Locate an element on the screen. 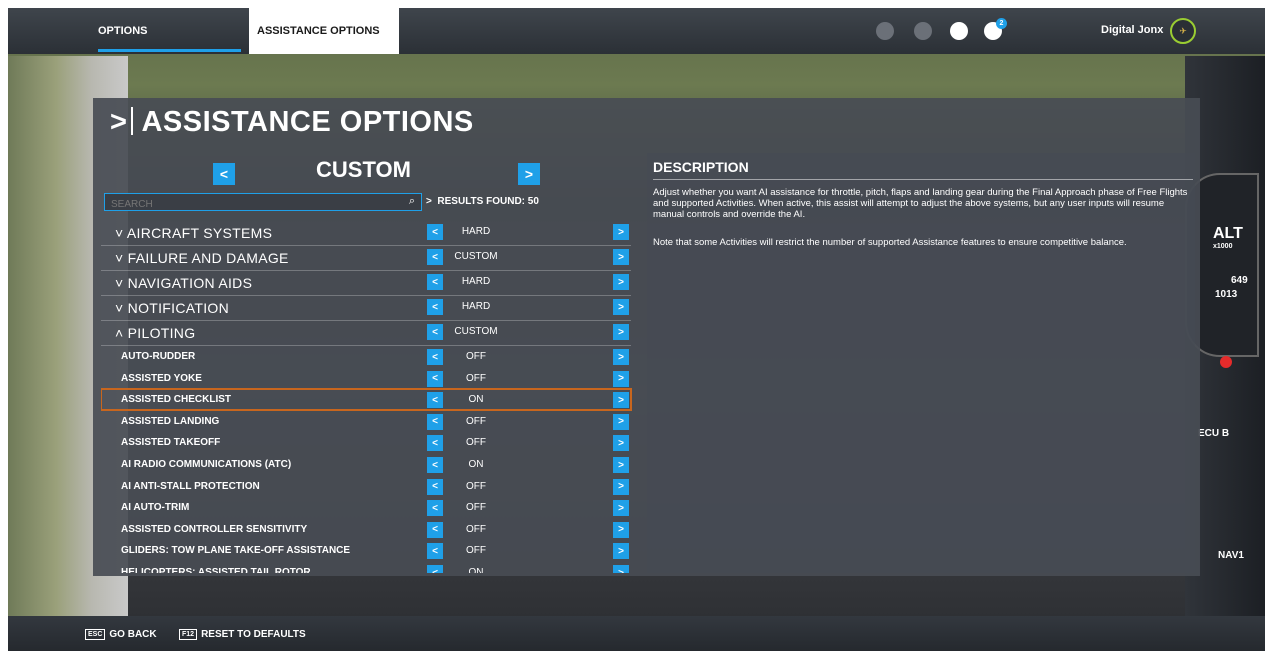 The height and width of the screenshot is (651, 1273). chevron-right-icon: > is located at coordinates (432, 201).